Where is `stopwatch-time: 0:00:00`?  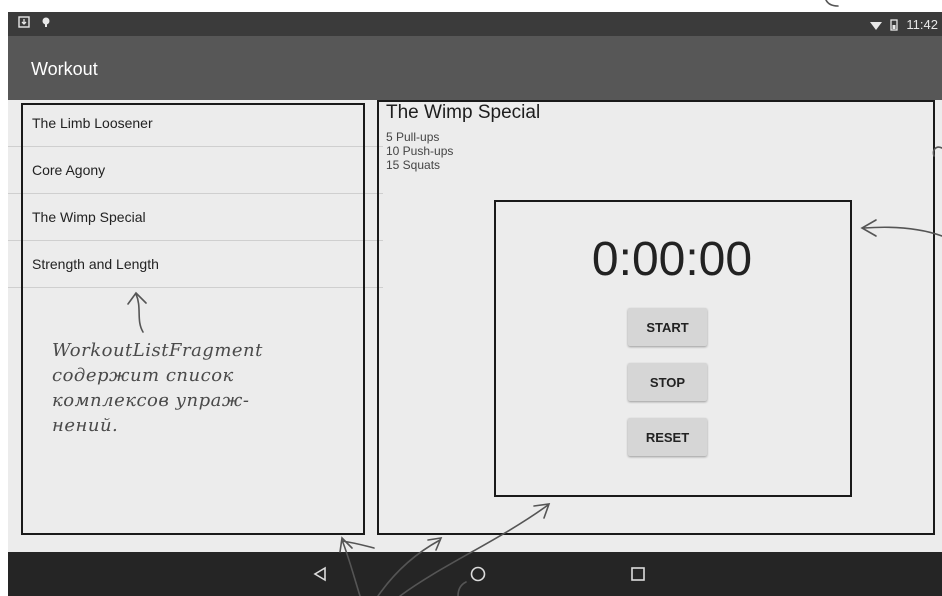 stopwatch-time: 0:00:00 is located at coordinates (672, 259).